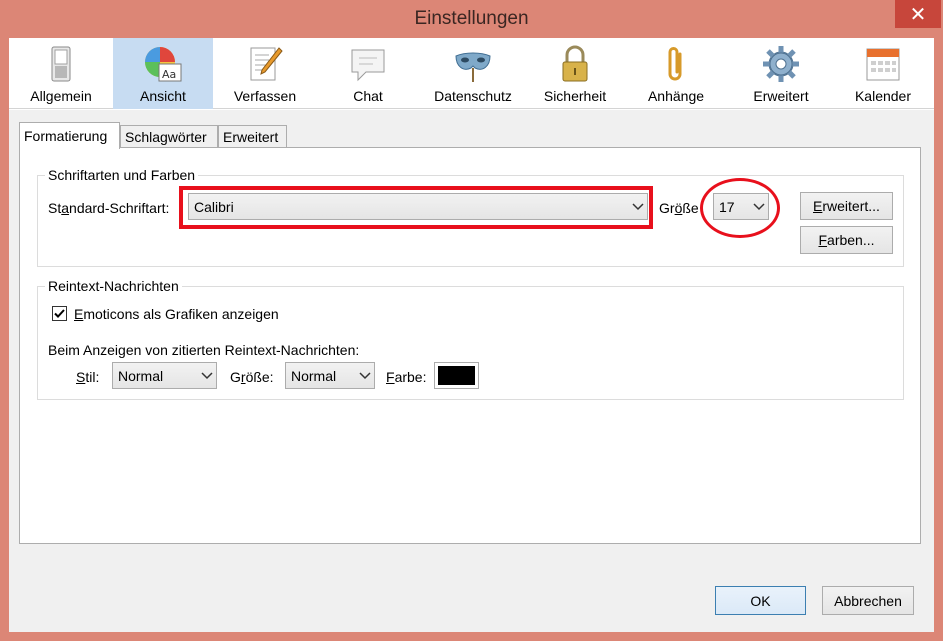 The height and width of the screenshot is (641, 943). I want to click on toolbar-label: Allgemein, so click(61, 96).